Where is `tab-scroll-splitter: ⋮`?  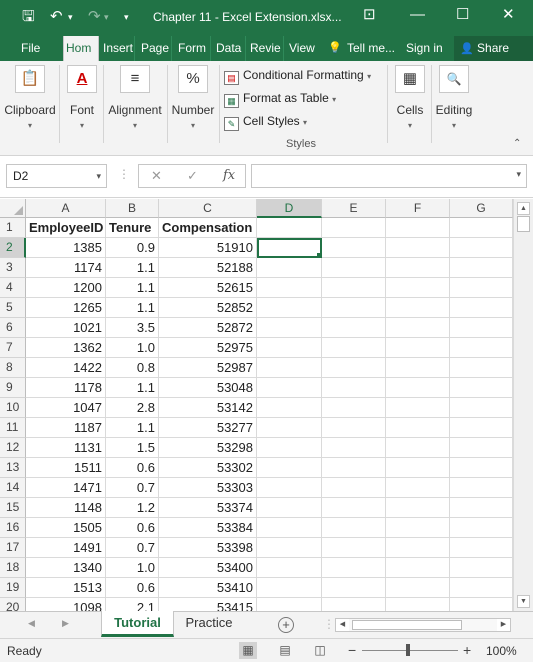
tab-scroll-splitter: ⋮ is located at coordinates (329, 624).